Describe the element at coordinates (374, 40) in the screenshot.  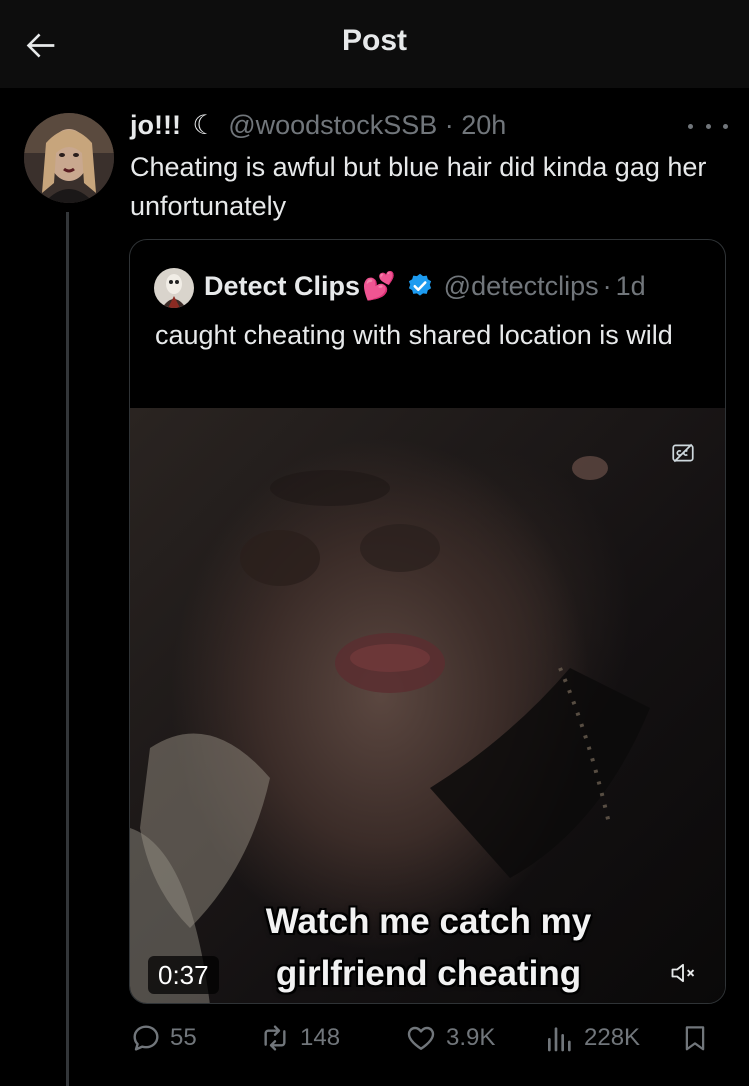
I see `page-title: Post` at that location.